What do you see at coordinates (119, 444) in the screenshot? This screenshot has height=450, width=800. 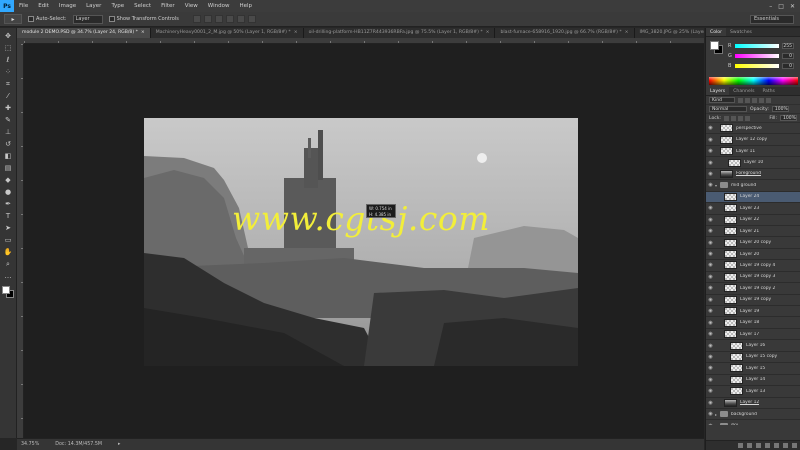 I see `status-menu-arrow: ▸` at bounding box center [119, 444].